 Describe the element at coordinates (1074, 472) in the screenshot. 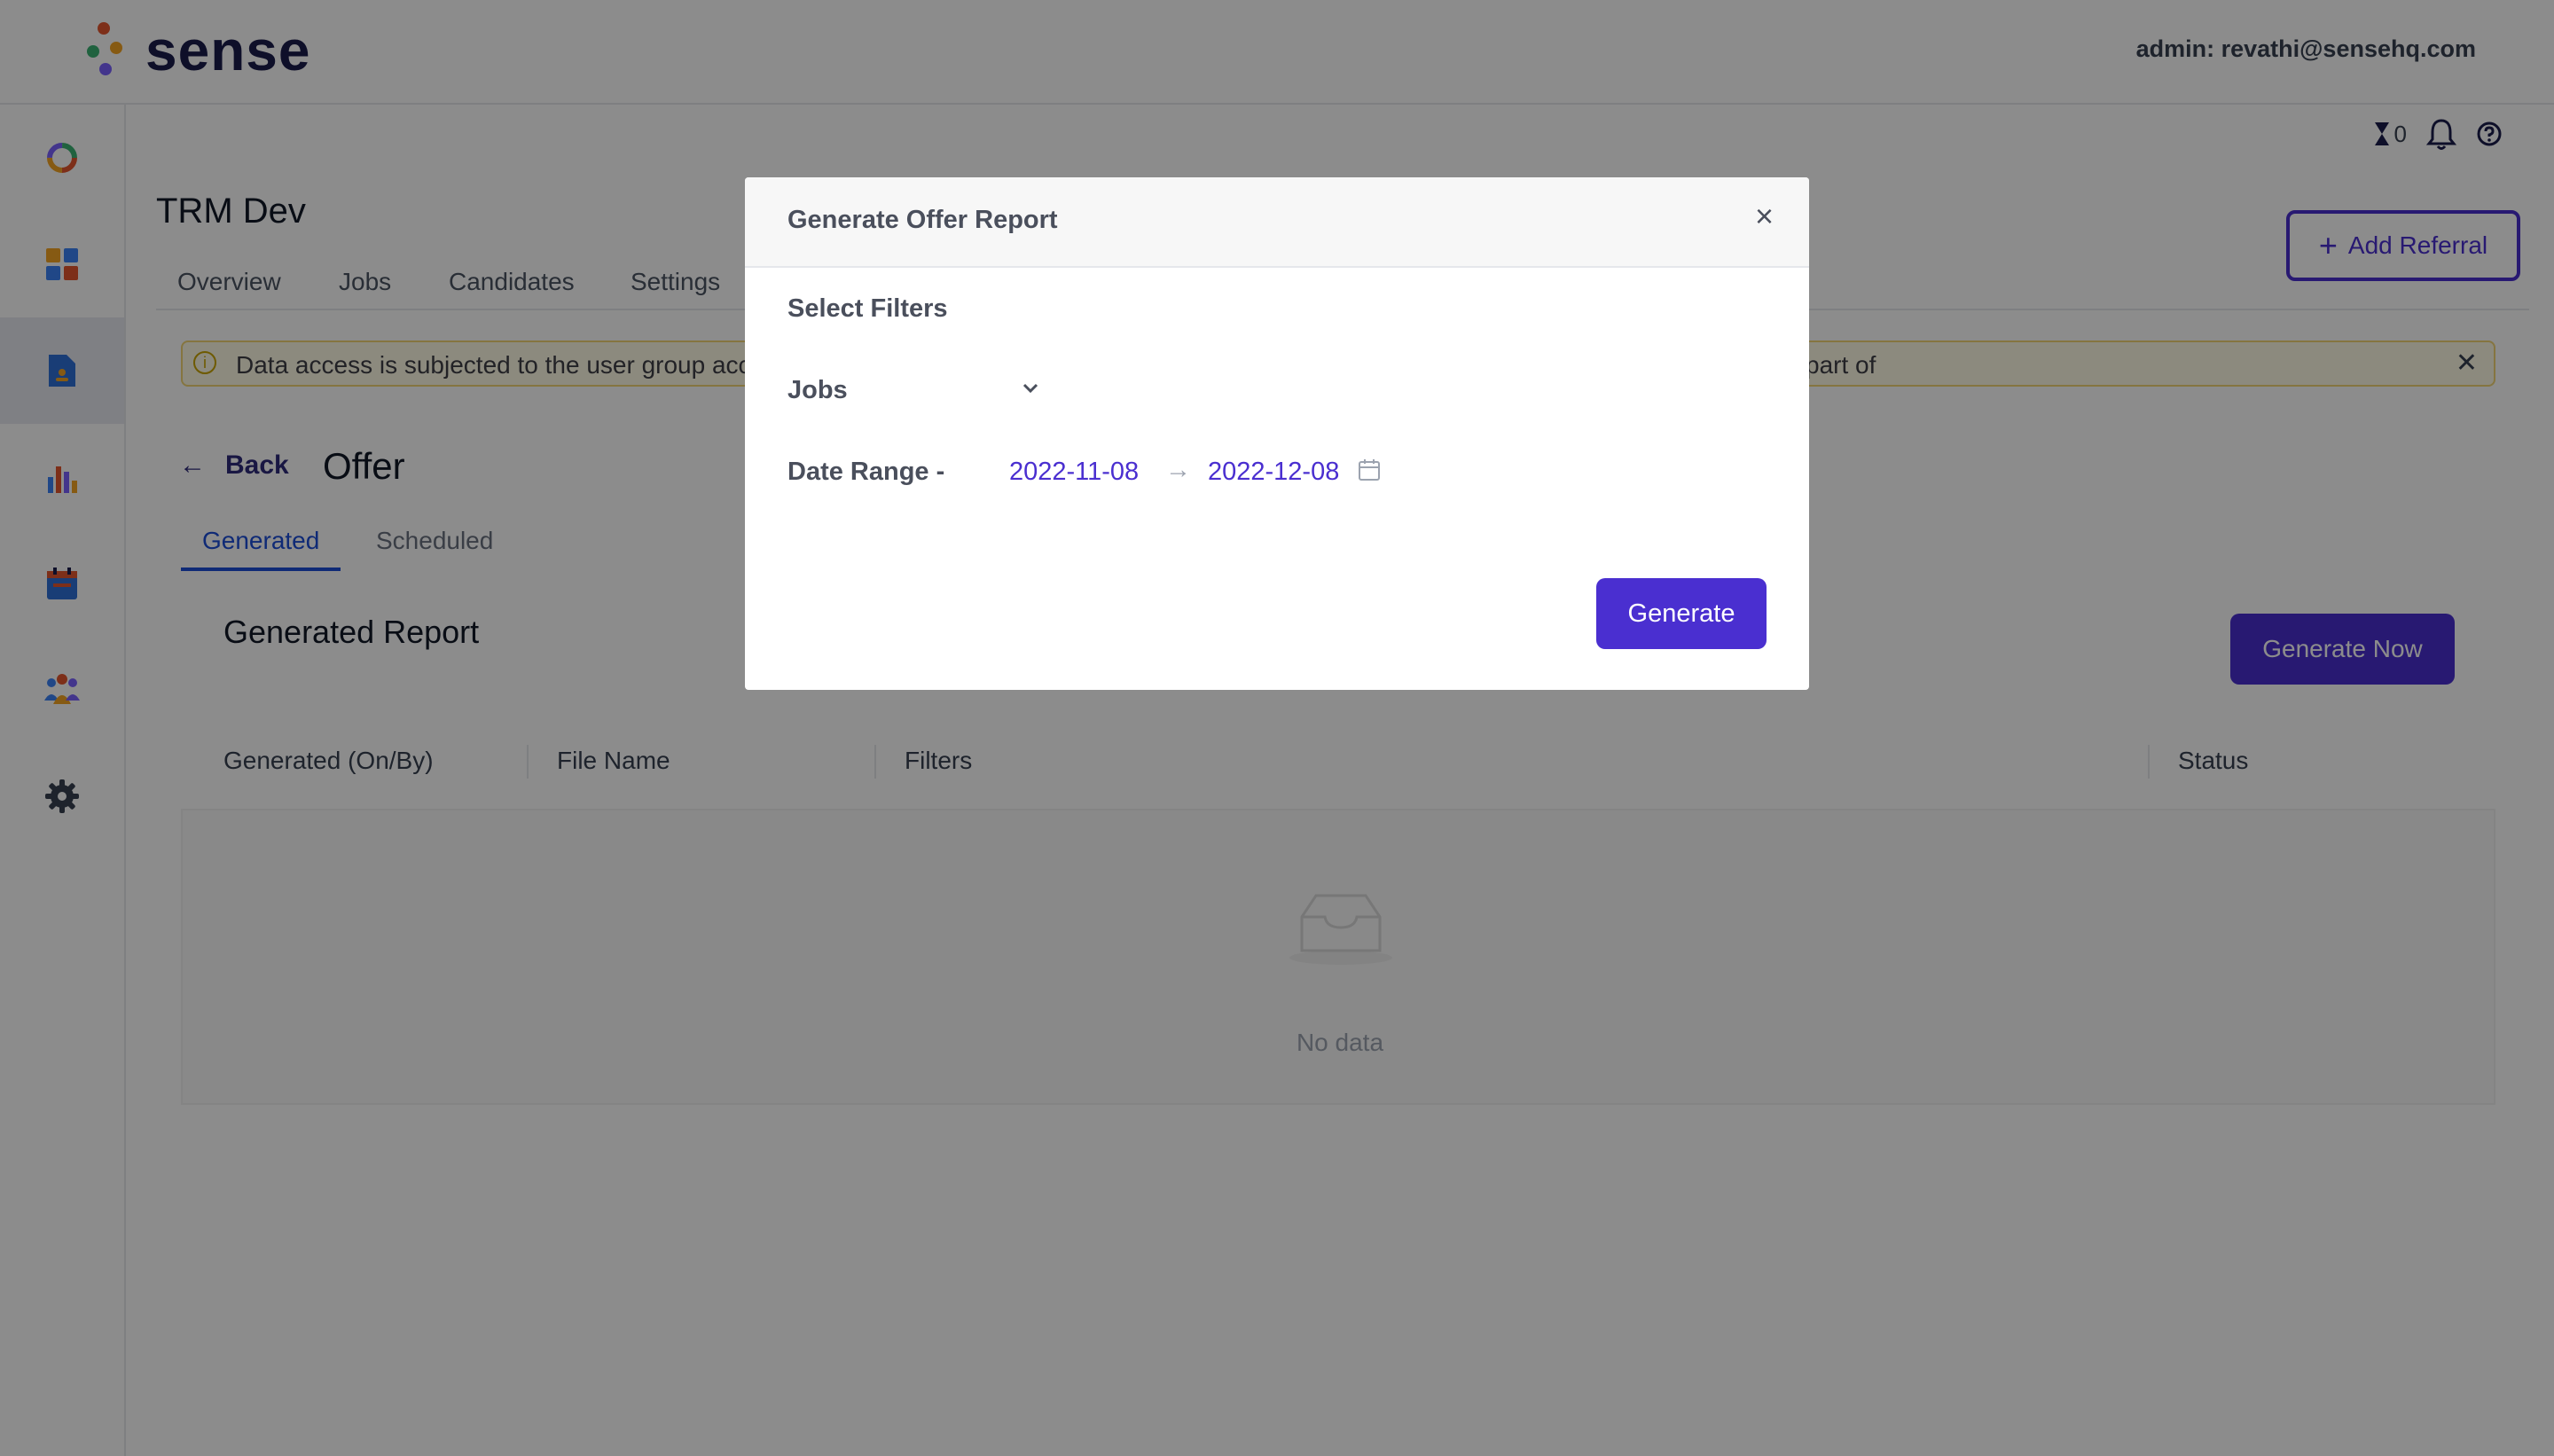

I see `start-date-input: 2022-11-08` at that location.